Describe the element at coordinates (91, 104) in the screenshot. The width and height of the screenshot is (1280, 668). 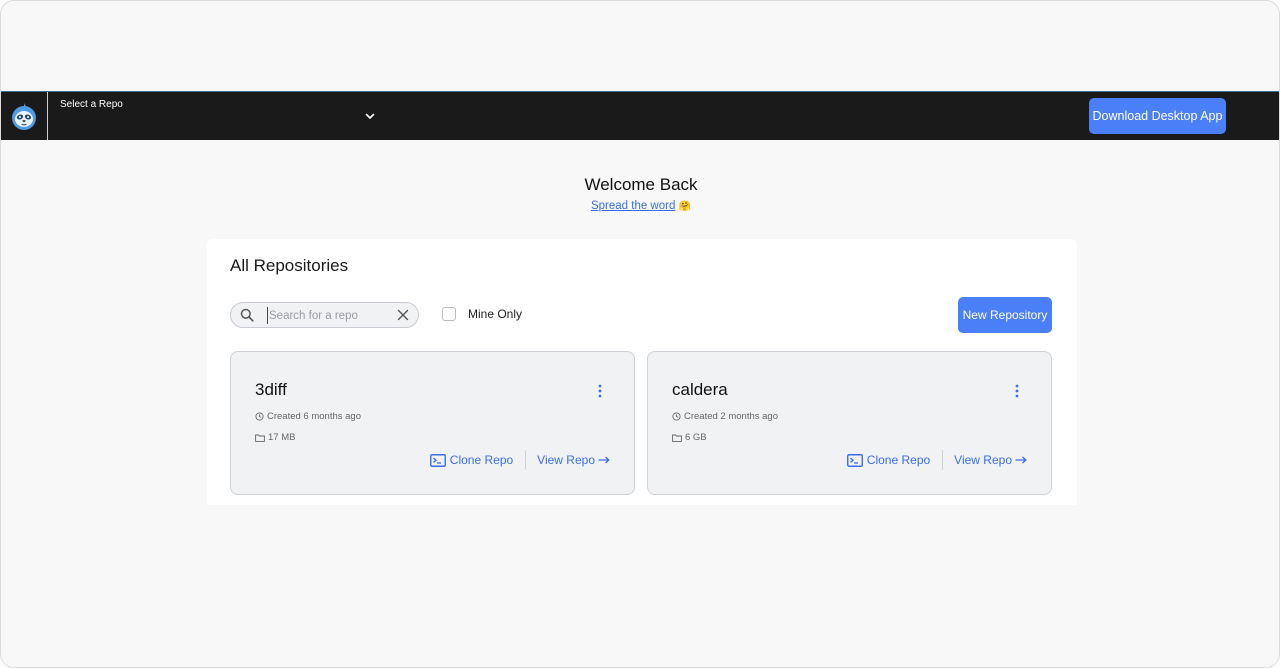
I see `repo-select-label: Select a Repo` at that location.